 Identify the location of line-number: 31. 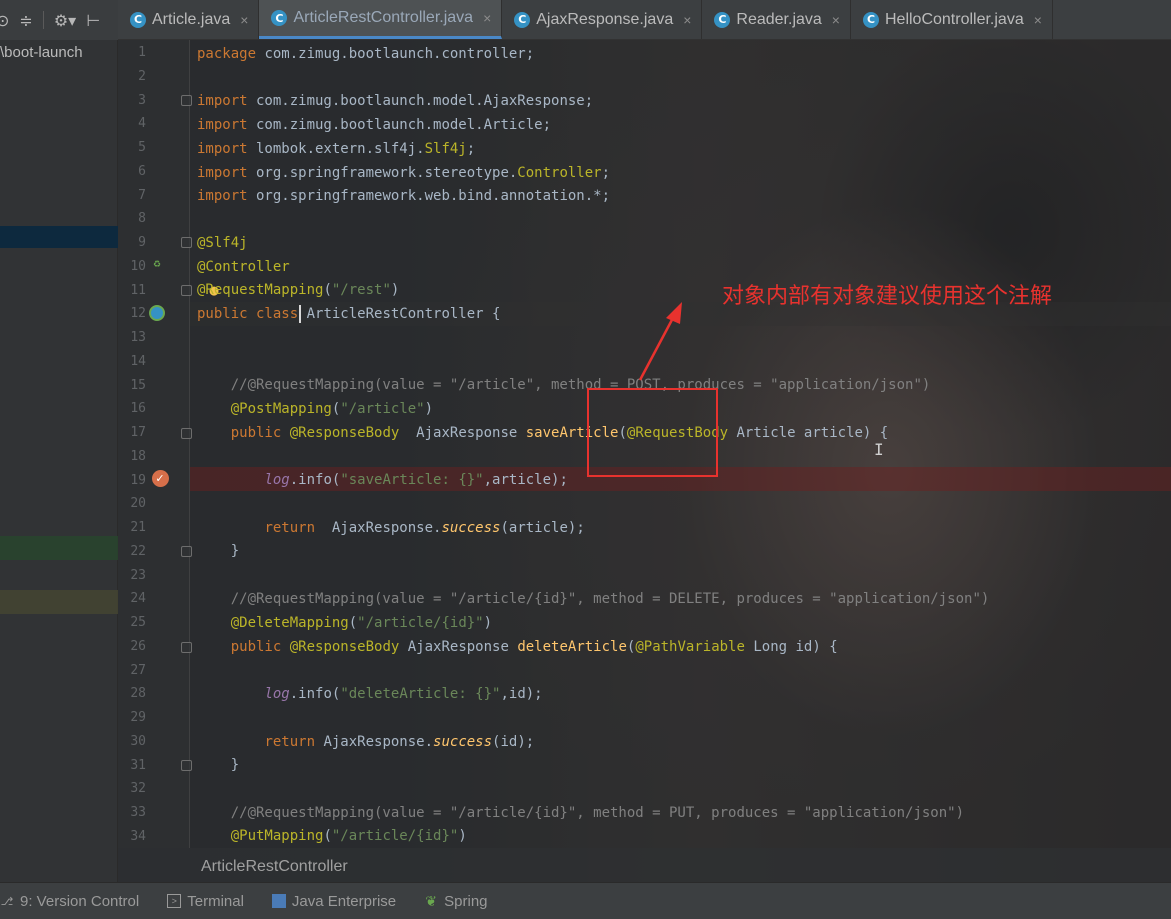
(138, 765).